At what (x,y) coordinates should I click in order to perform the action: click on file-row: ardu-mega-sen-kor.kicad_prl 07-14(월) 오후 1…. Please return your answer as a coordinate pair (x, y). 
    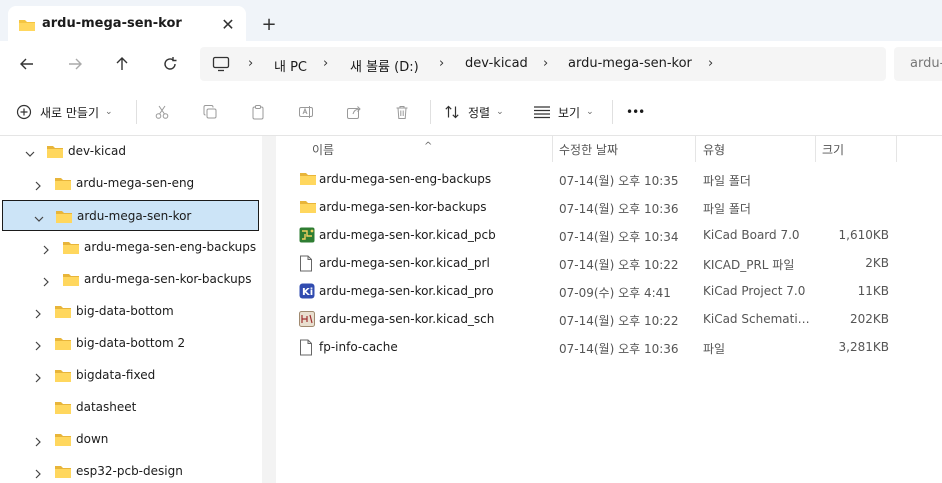
    Looking at the image, I should click on (612, 264).